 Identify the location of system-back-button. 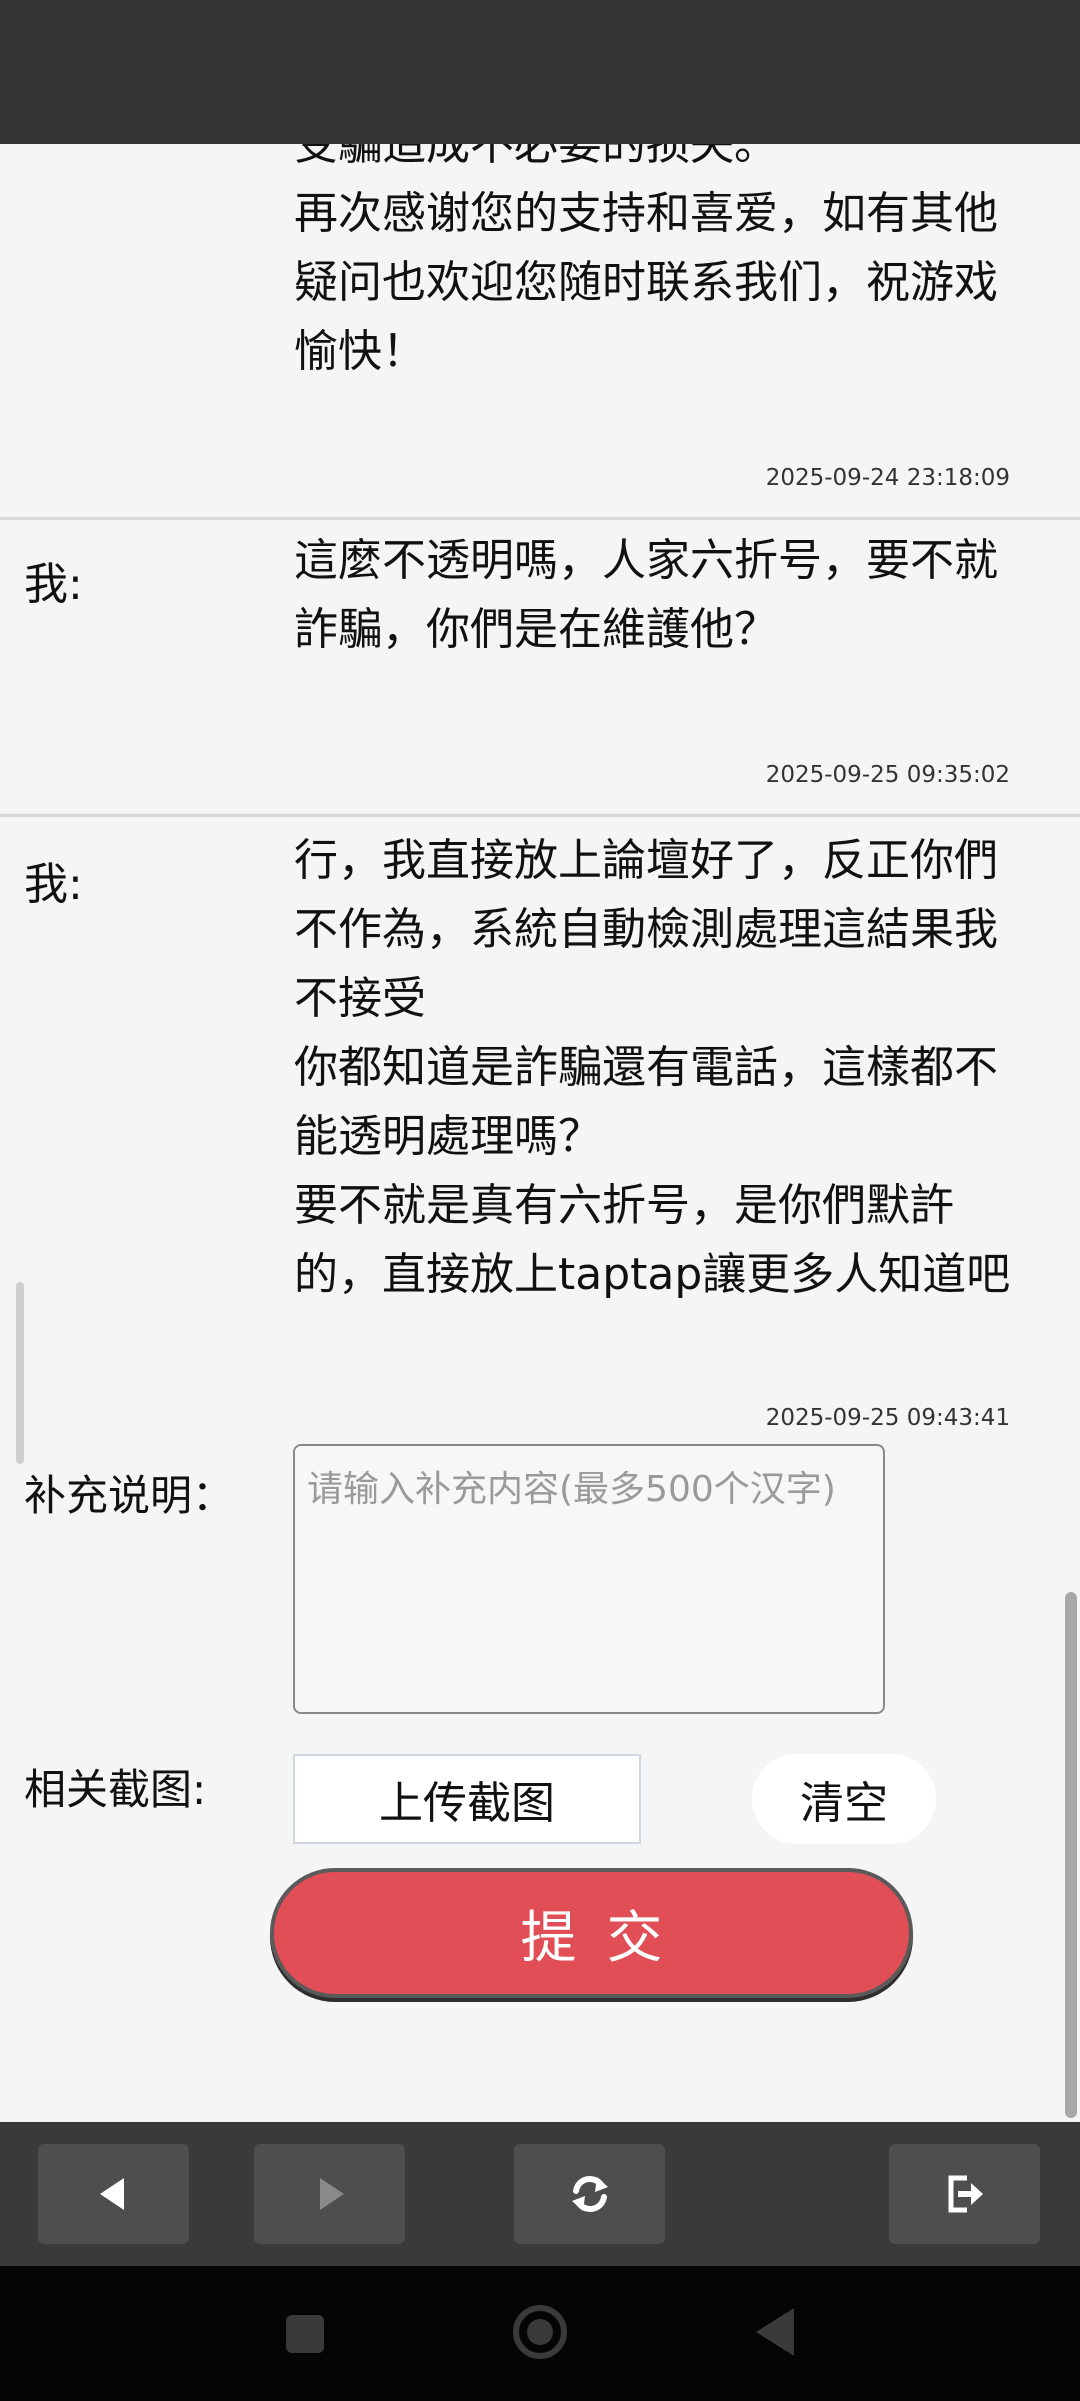
(775, 2332).